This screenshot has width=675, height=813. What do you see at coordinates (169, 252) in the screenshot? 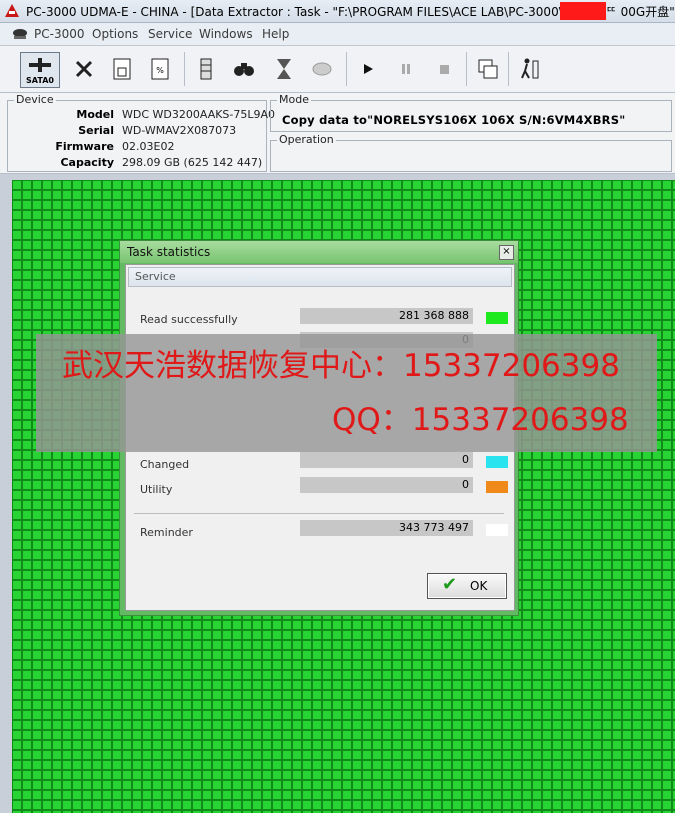
I see `dialog-title: Task statistics` at bounding box center [169, 252].